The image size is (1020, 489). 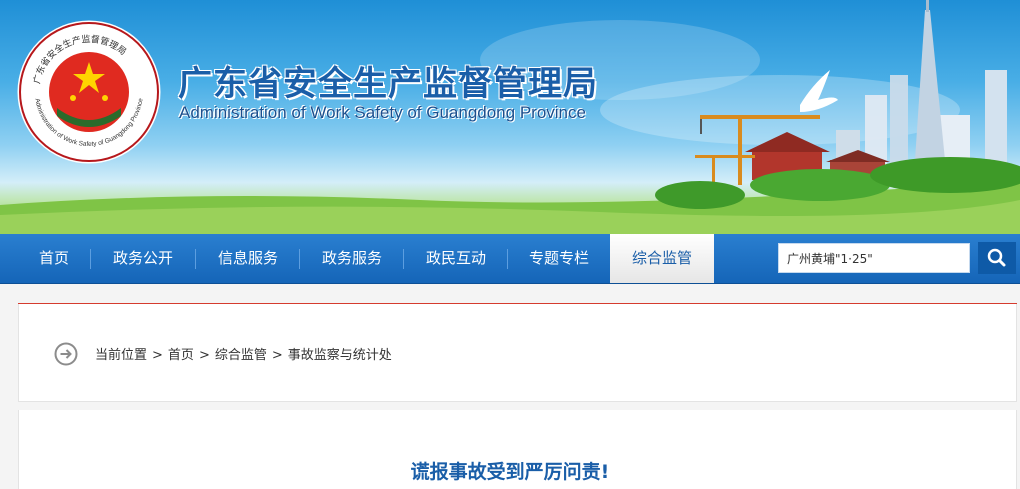 I want to click on search-icon, so click(x=996, y=257).